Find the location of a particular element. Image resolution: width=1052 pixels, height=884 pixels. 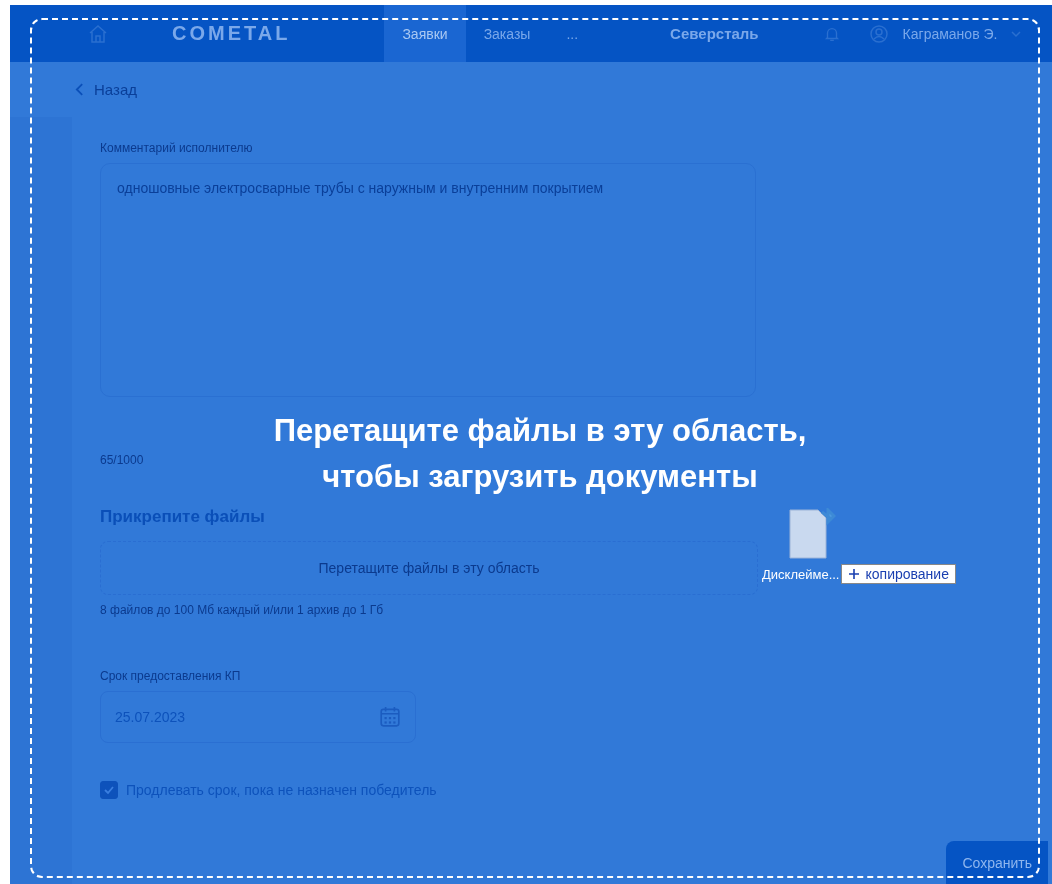

field-label: Комментарий исполнителю is located at coordinates (177, 148).